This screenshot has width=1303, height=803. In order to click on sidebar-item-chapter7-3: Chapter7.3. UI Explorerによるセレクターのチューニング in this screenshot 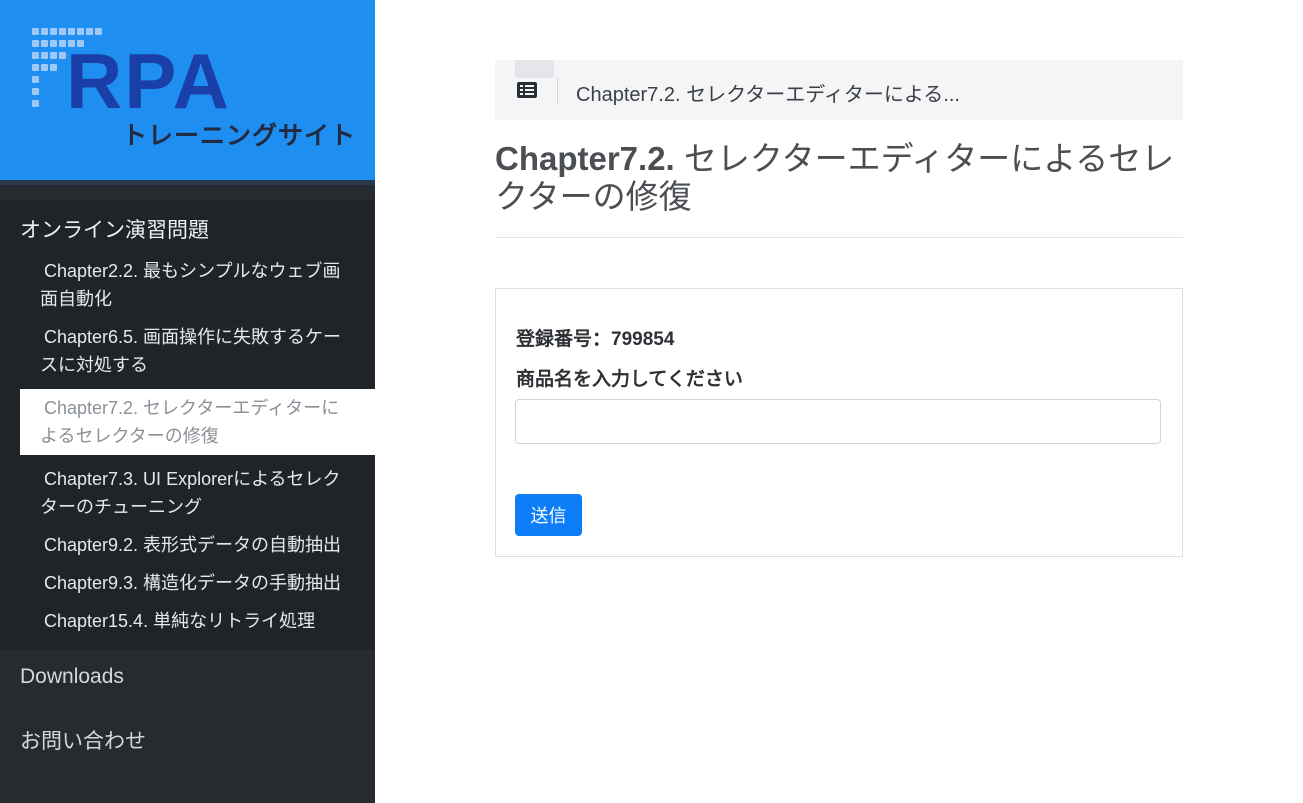, I will do `click(197, 493)`.